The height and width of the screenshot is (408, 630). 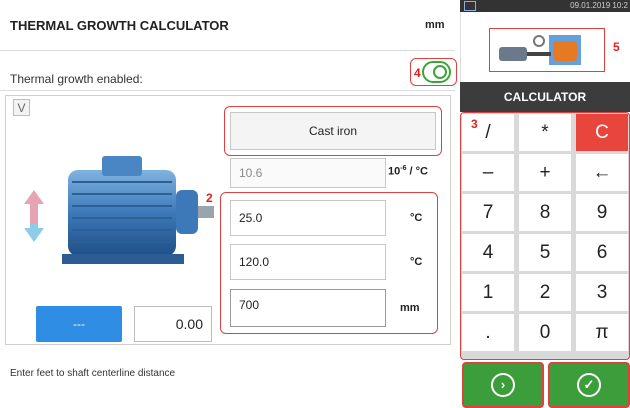 I want to click on material-button: Cast iron, so click(x=333, y=131).